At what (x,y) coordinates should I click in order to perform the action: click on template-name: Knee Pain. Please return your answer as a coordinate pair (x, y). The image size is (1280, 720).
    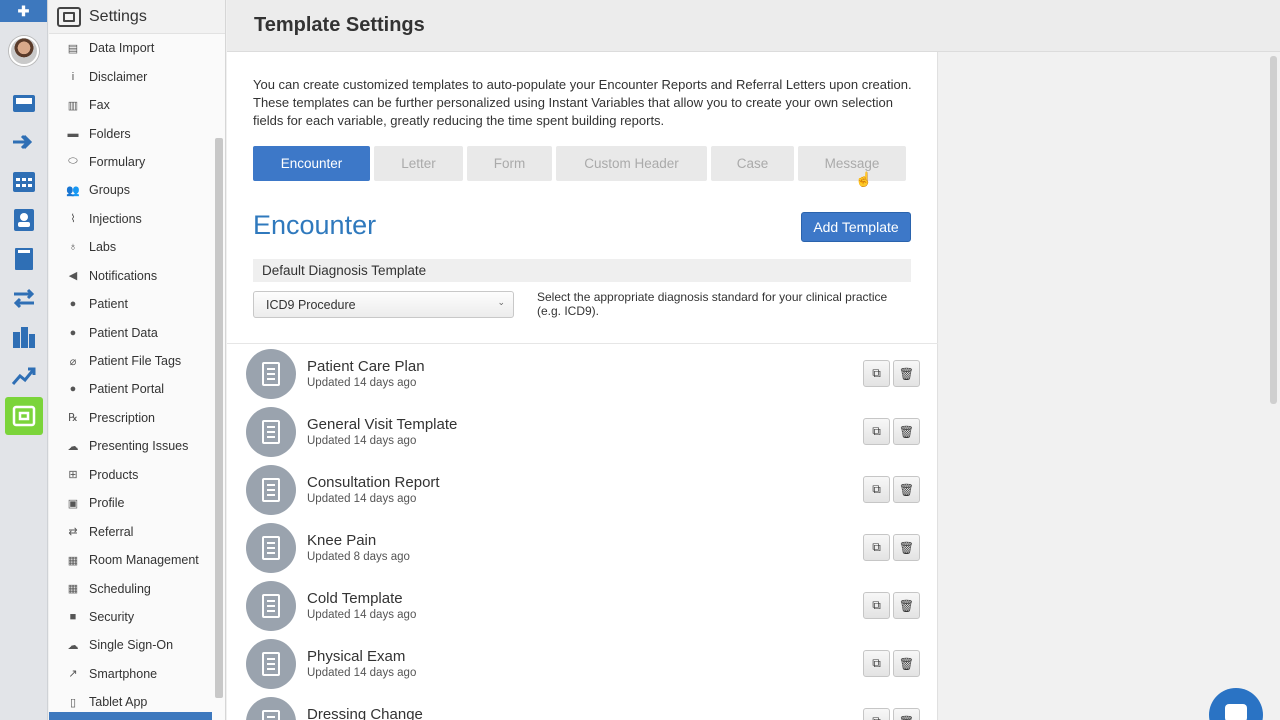
    Looking at the image, I should click on (341, 540).